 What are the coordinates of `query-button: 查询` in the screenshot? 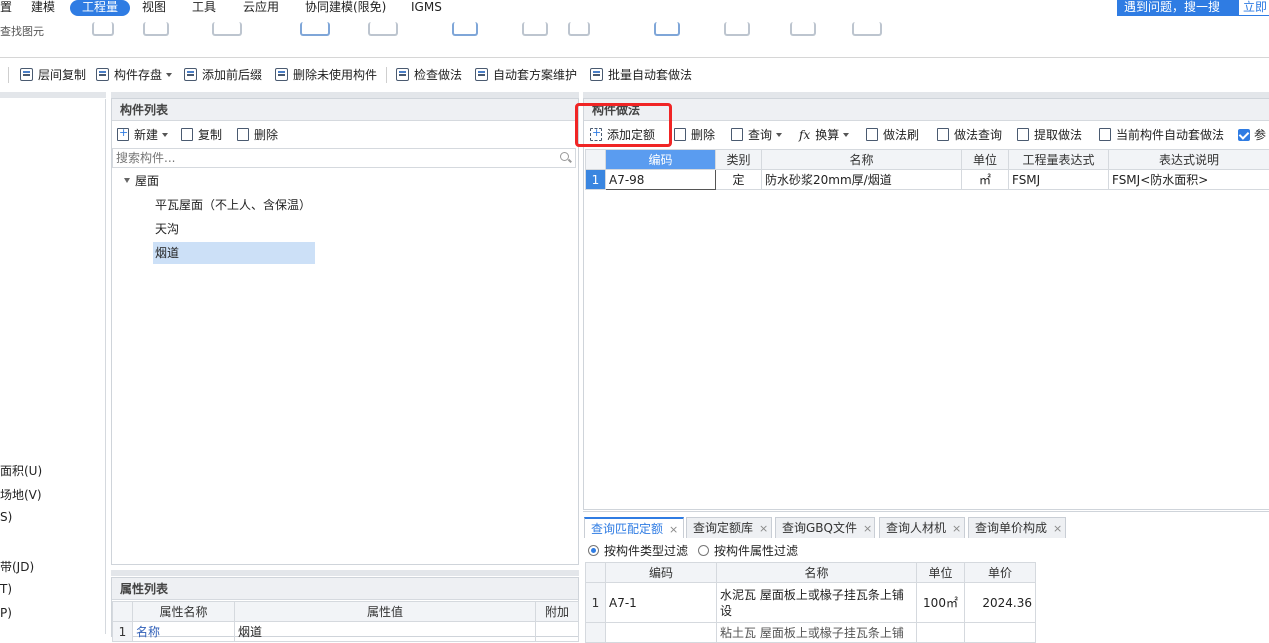 It's located at (756, 135).